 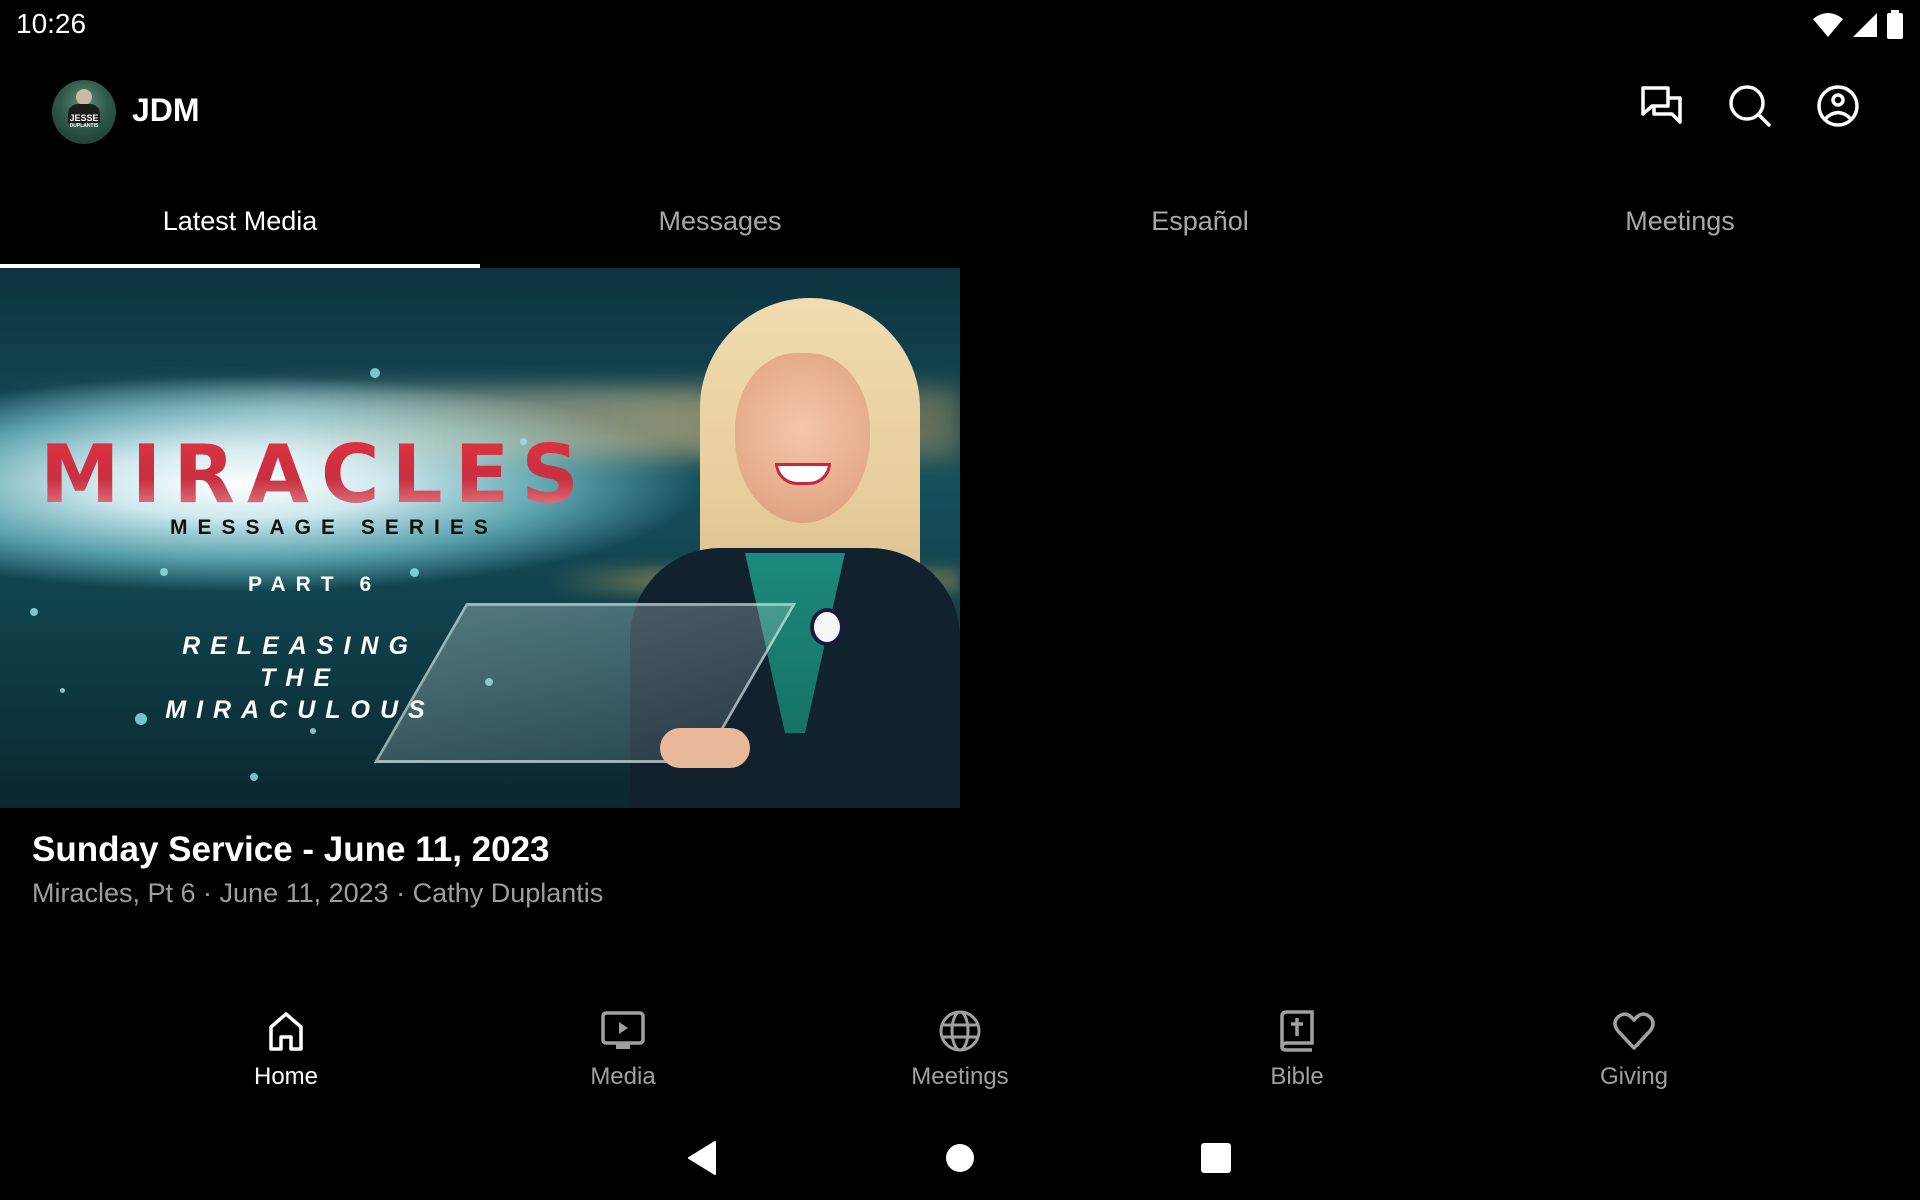 I want to click on system-nav-bar, so click(x=960, y=1160).